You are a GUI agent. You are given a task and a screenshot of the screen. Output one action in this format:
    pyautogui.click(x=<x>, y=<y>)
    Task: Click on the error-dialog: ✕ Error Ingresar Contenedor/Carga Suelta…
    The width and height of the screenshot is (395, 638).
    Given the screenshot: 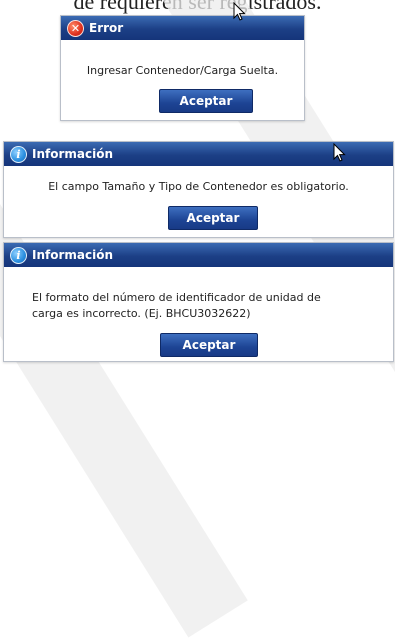 What is the action you would take?
    pyautogui.click(x=182, y=68)
    